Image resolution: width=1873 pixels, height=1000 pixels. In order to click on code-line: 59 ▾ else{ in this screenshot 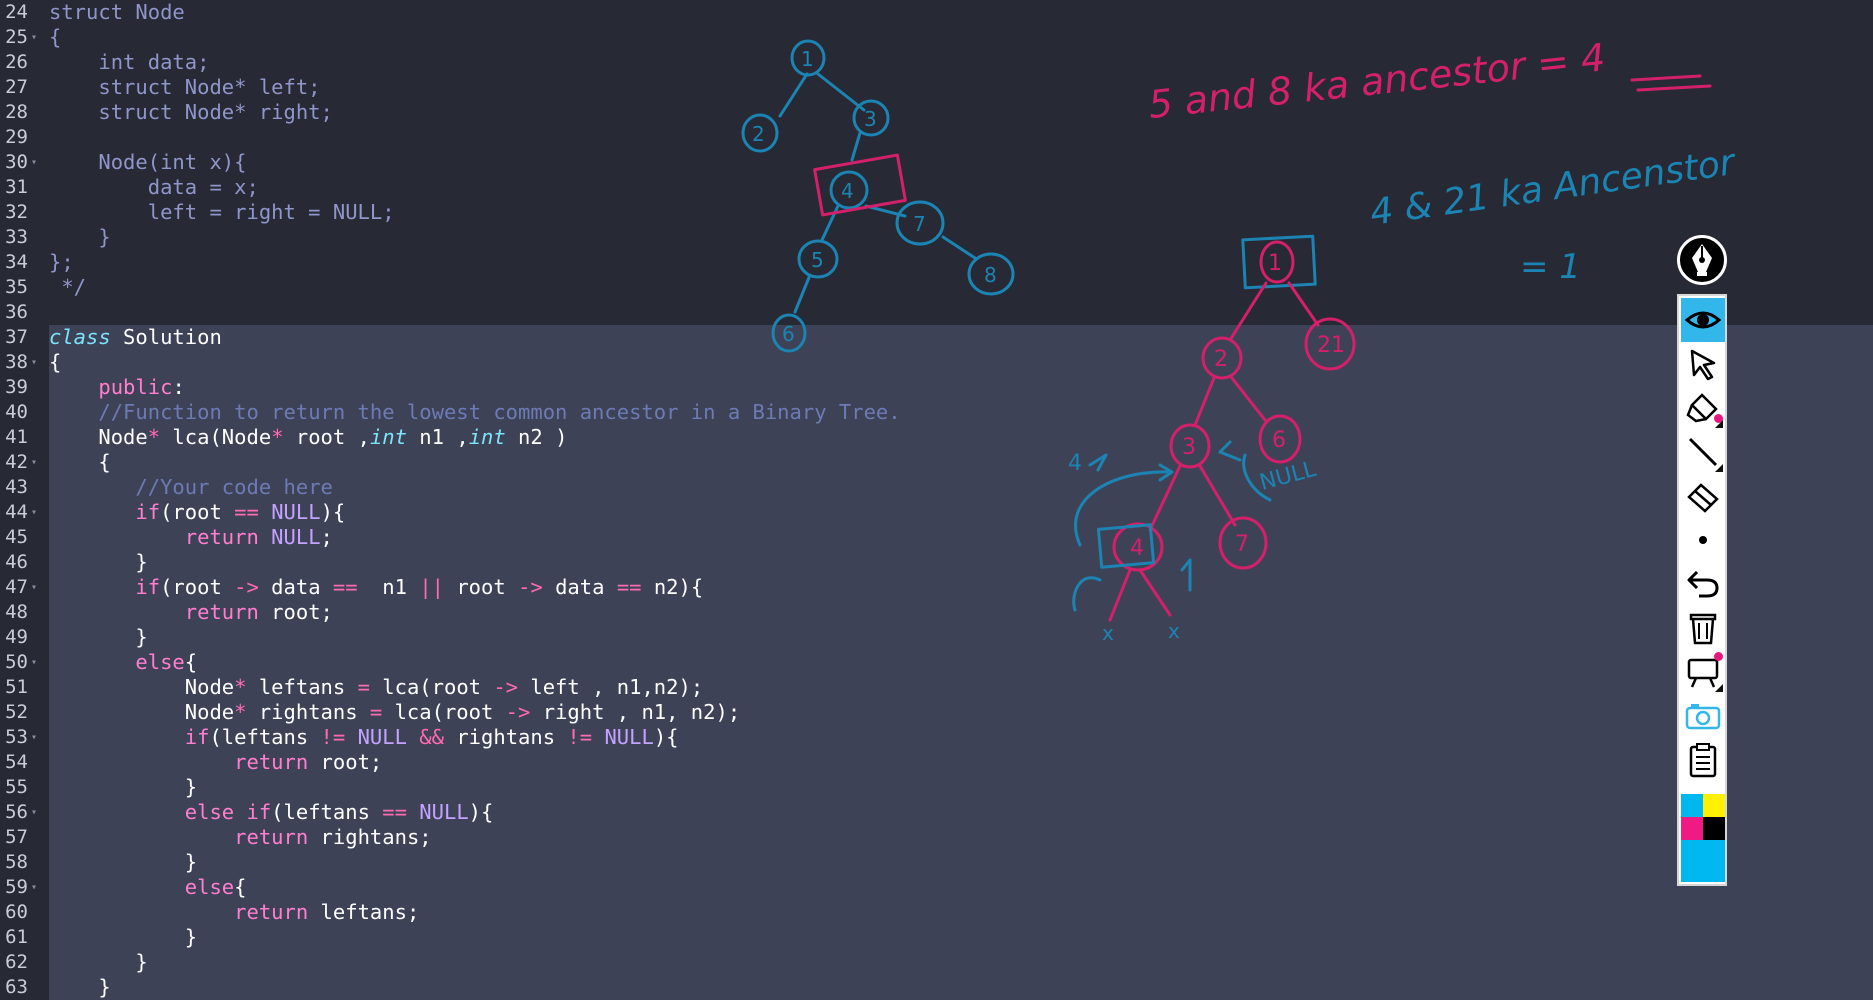, I will do `click(936, 887)`.